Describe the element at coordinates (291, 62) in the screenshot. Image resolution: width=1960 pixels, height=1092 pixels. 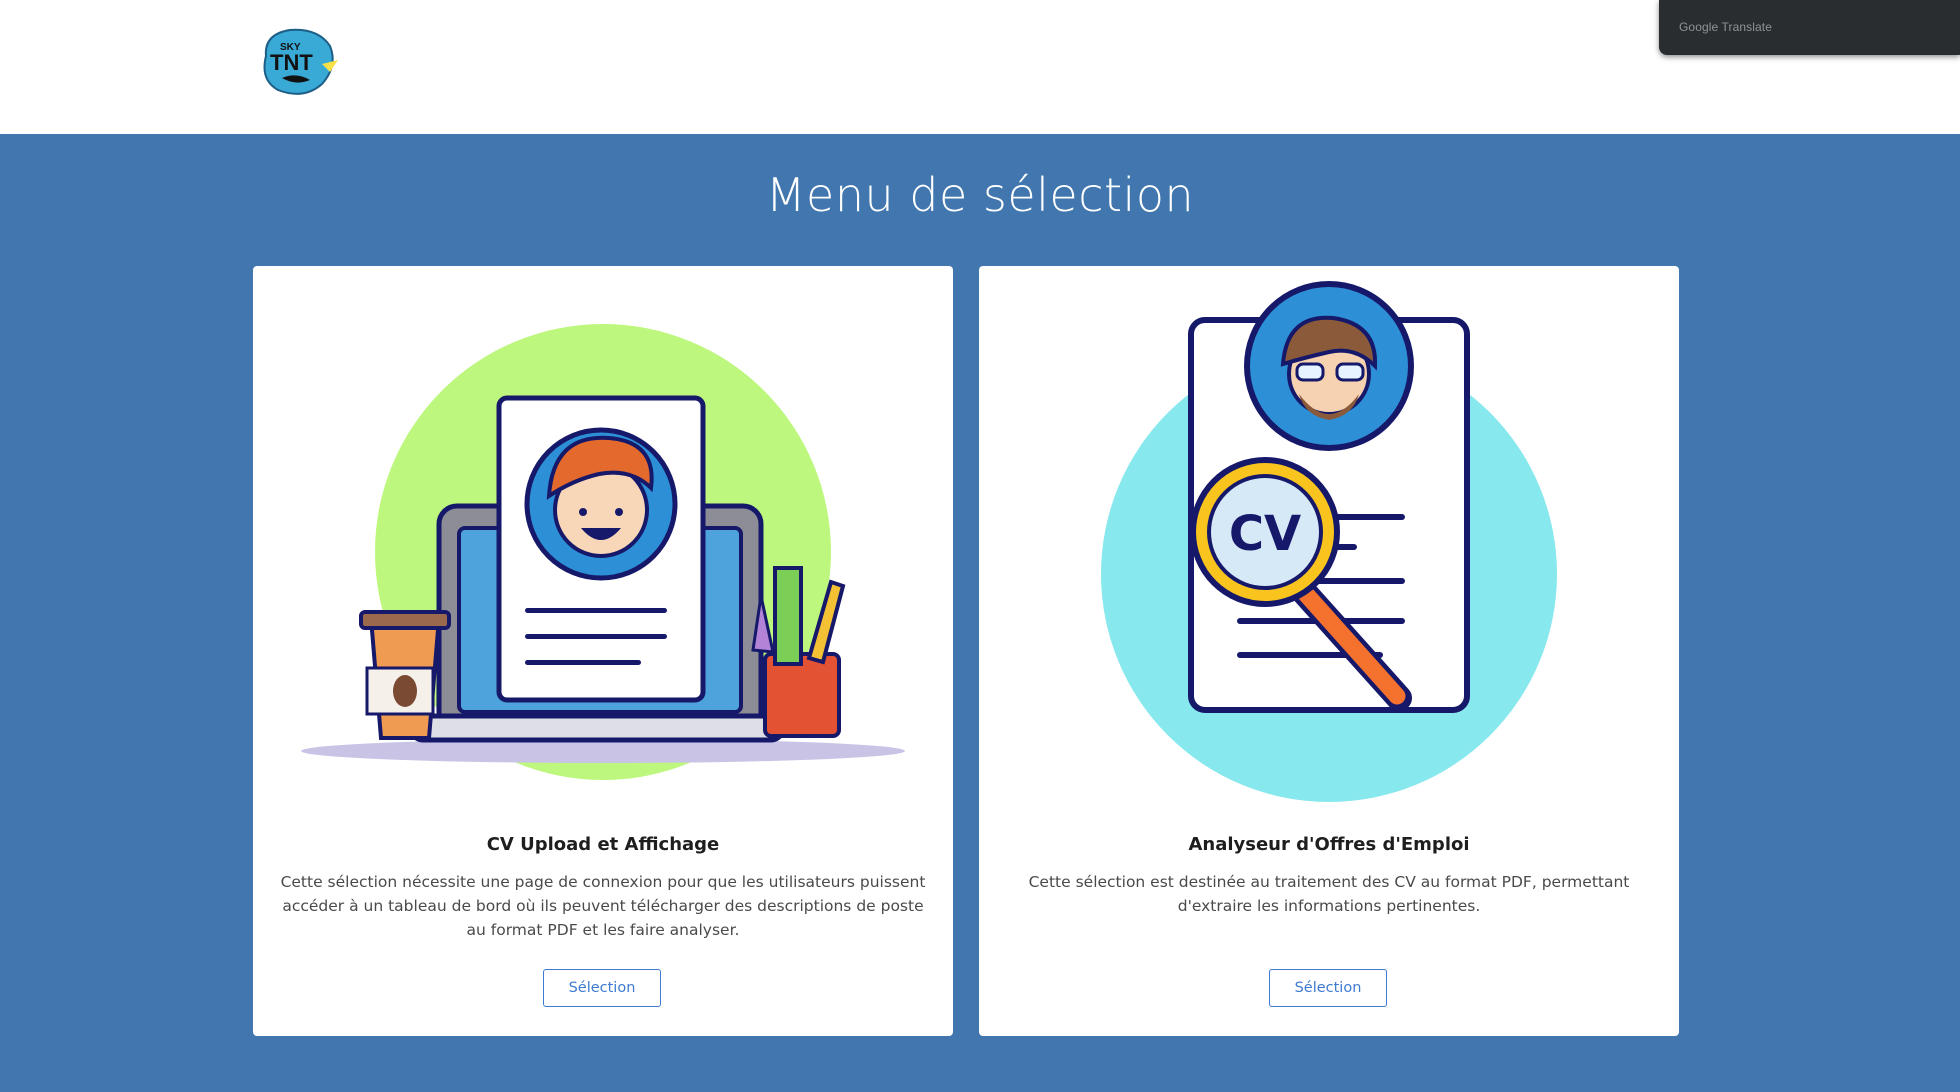
I see `svg-text: TNT` at that location.